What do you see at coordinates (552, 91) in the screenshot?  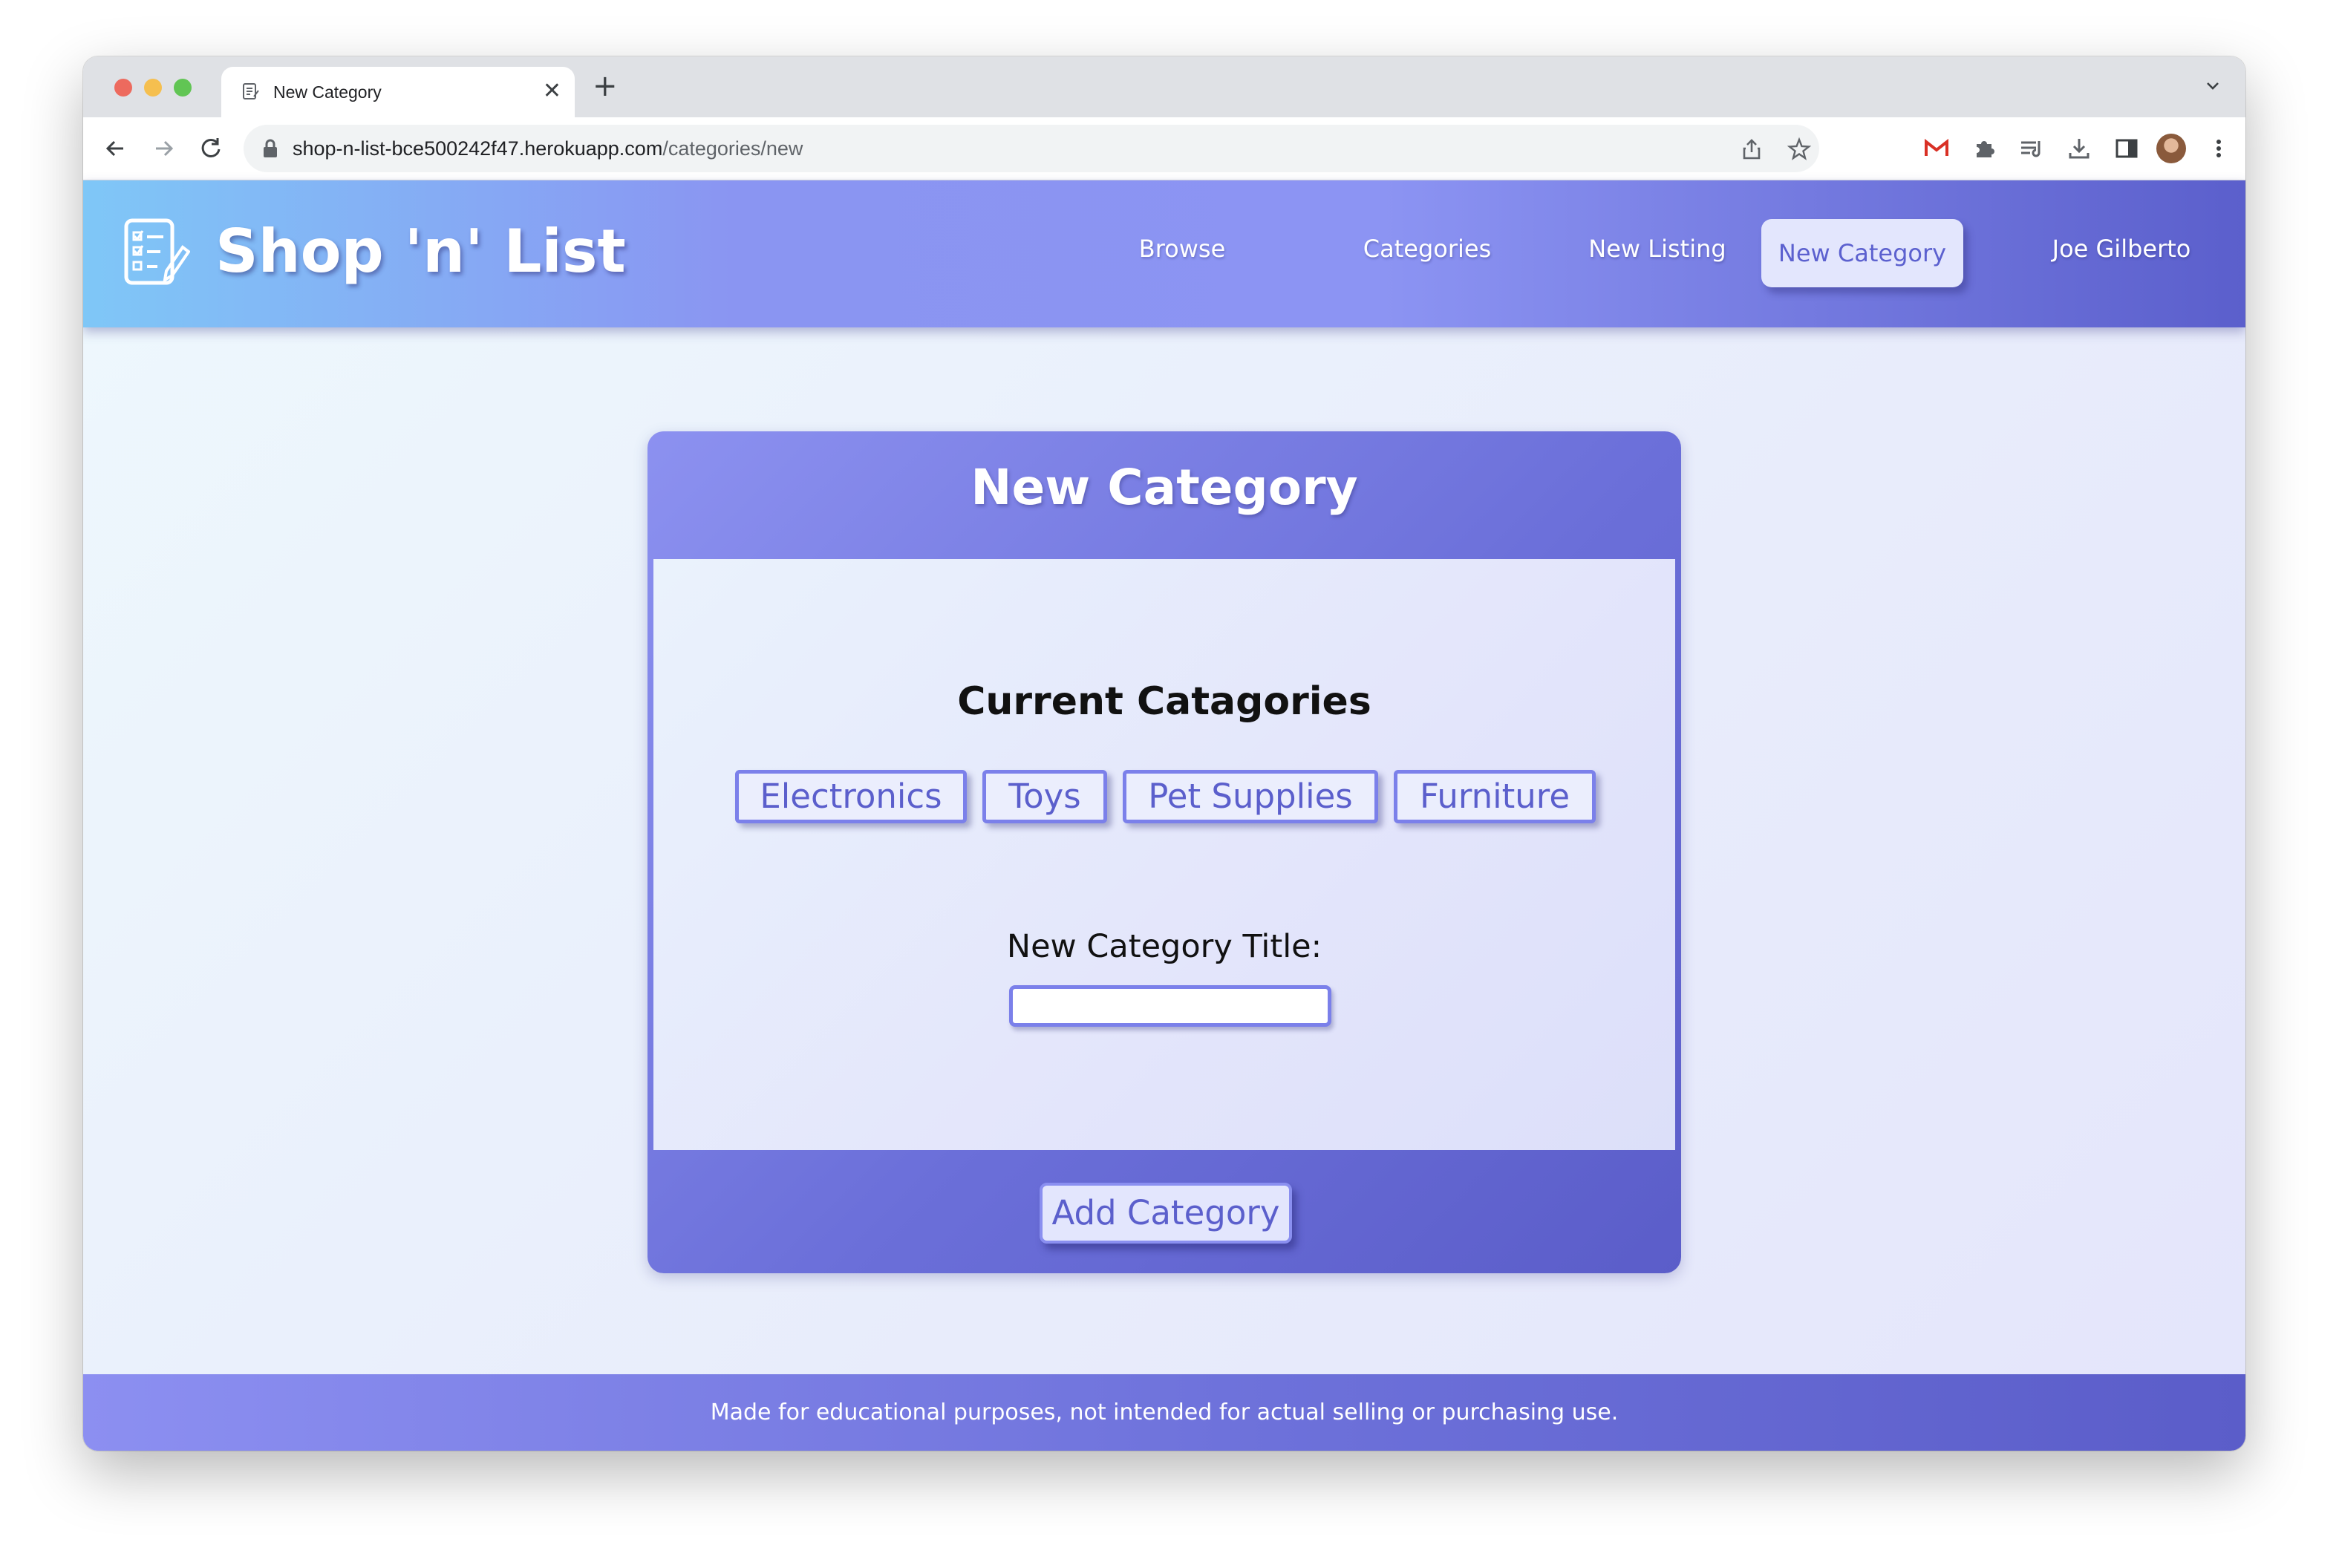 I see `tab-close-button: ✕` at bounding box center [552, 91].